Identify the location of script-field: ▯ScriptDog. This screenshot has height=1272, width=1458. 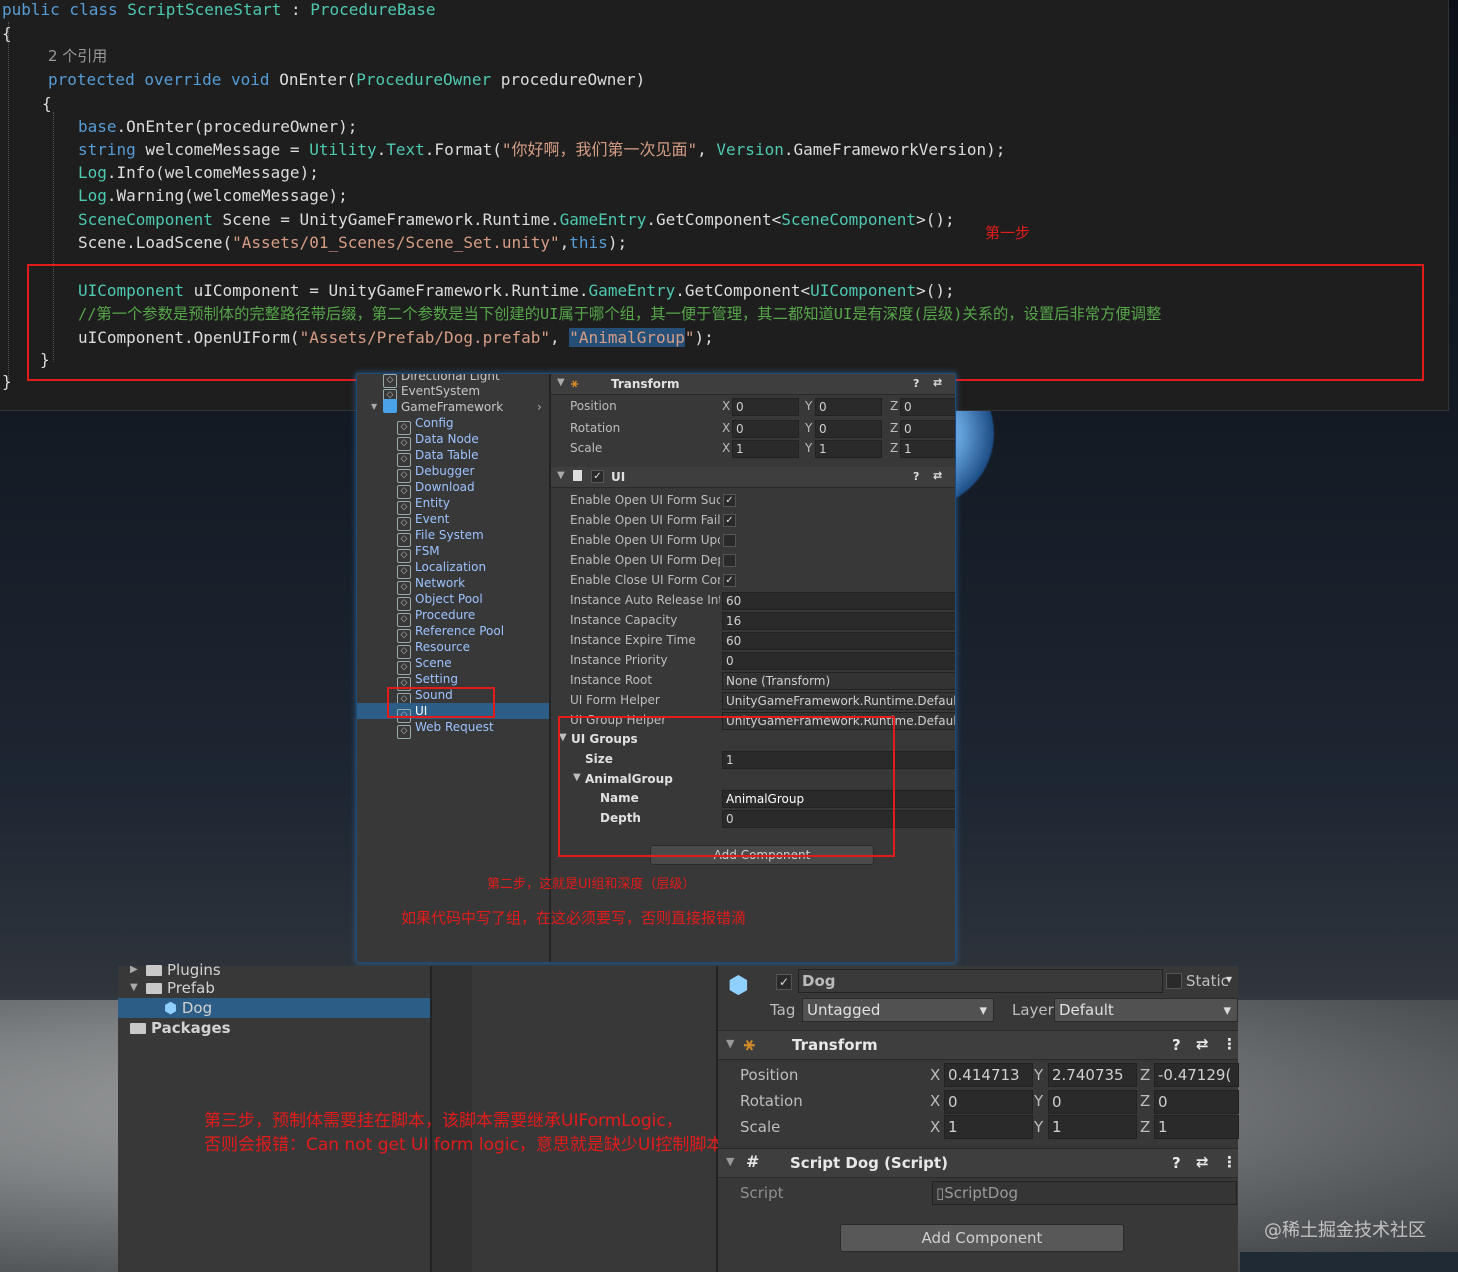
(1084, 1193).